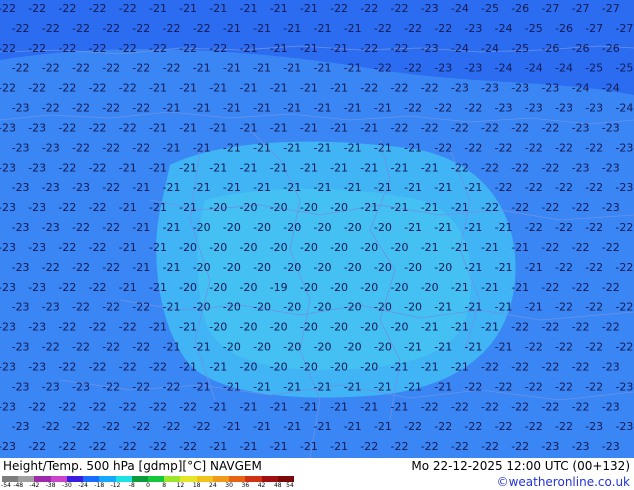 The height and width of the screenshot is (490, 634). Describe the element at coordinates (180, 485) in the screenshot. I see `colorbar-tick-label: 12` at that location.